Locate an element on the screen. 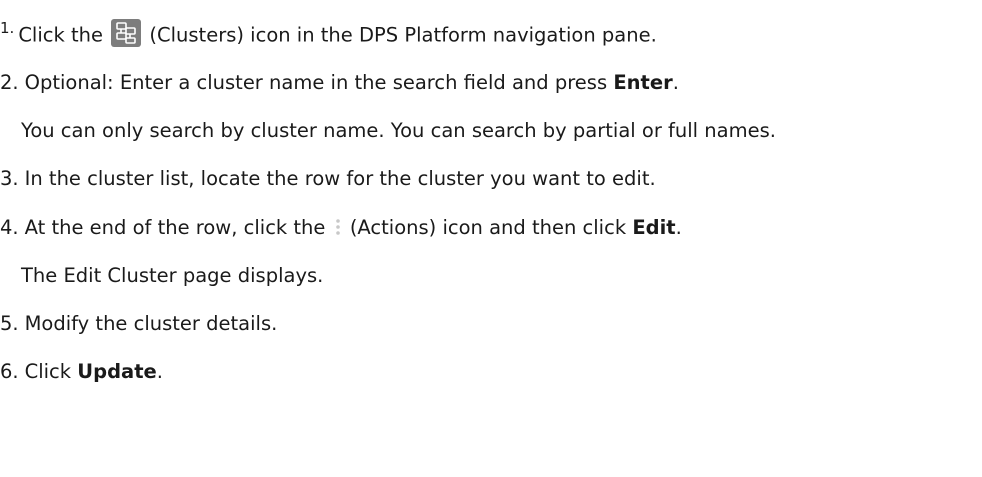  key-label: Enter is located at coordinates (643, 82).